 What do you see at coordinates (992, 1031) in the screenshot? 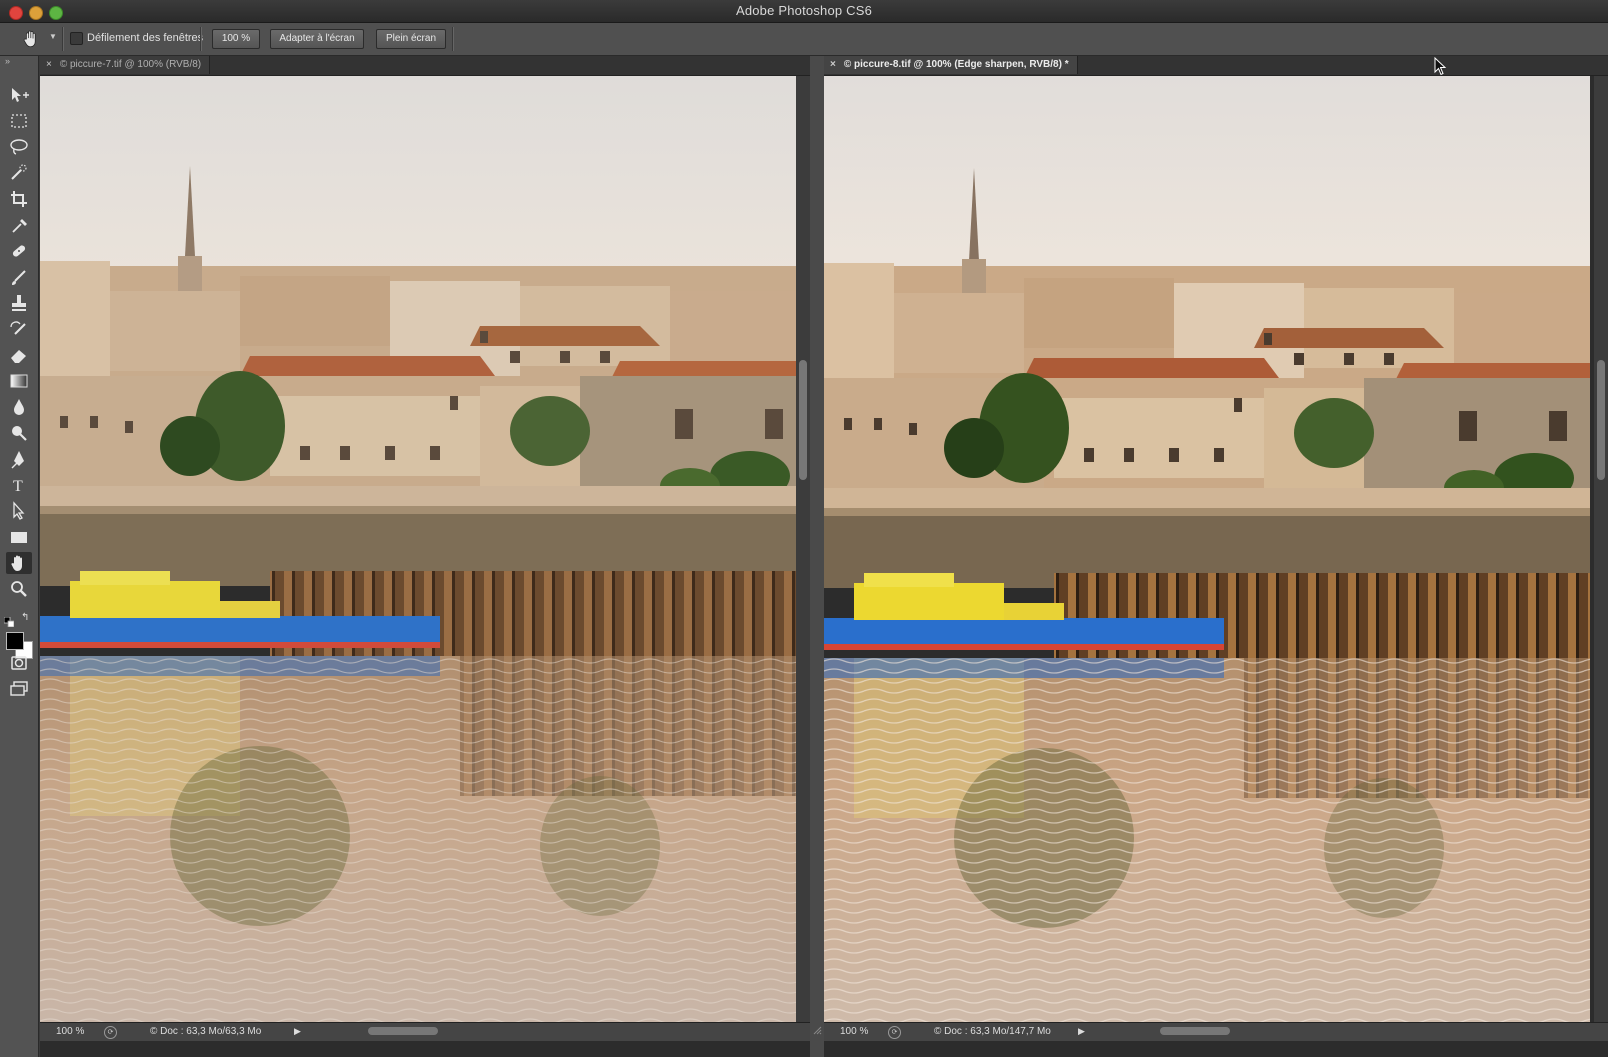
I see `document-size-info: © Doc : 63,3 Mo/147,7 Mo` at bounding box center [992, 1031].